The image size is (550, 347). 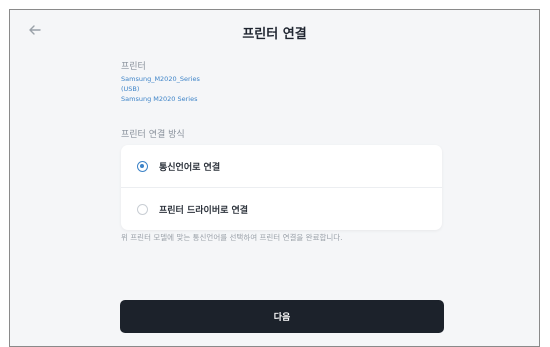 What do you see at coordinates (142, 166) in the screenshot?
I see `radio-checked-icon` at bounding box center [142, 166].